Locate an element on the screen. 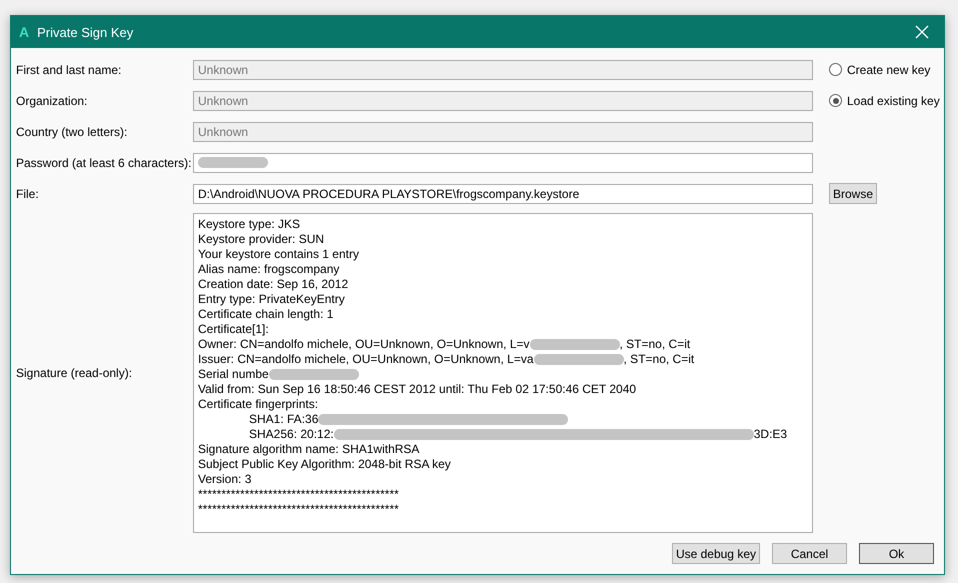 This screenshot has height=583, width=958. field-label: Organization: is located at coordinates (52, 101).